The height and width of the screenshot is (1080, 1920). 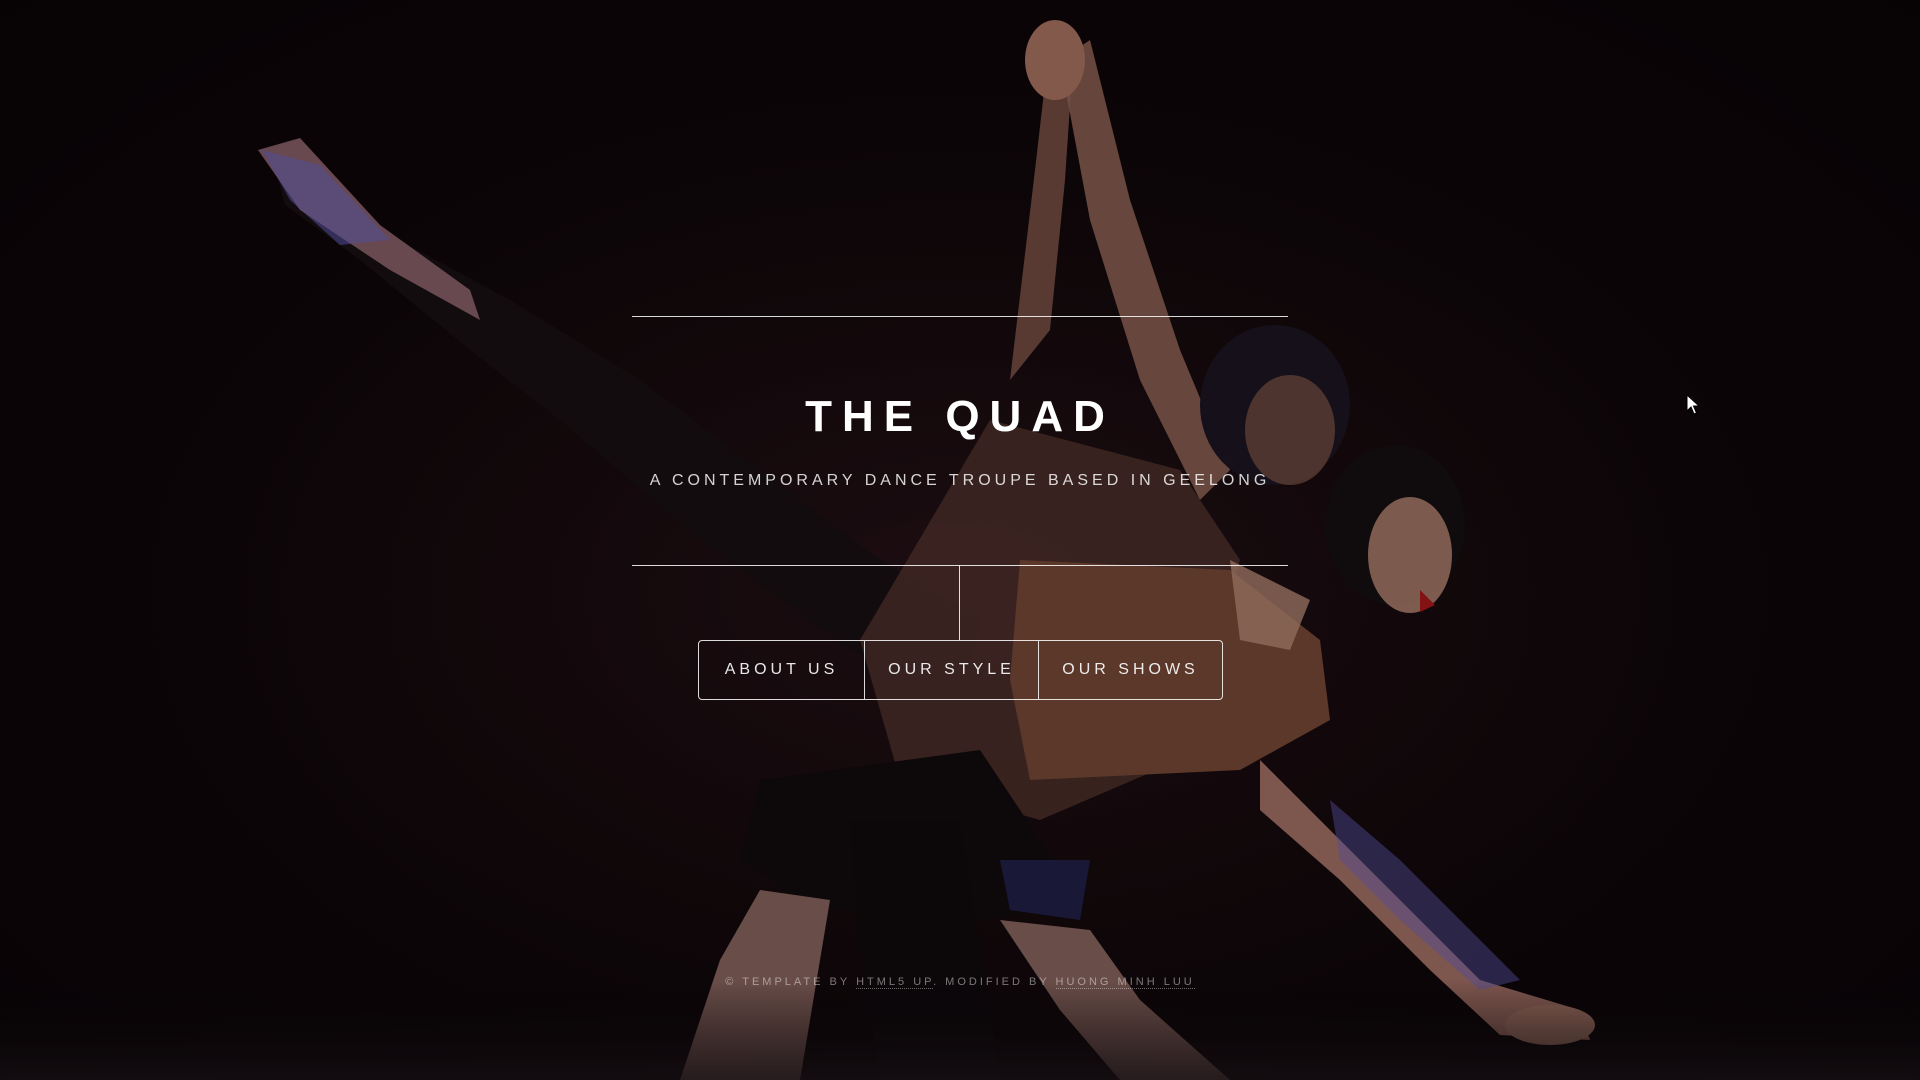 I want to click on nav-item-our-style: OUR STYLE, so click(x=951, y=670).